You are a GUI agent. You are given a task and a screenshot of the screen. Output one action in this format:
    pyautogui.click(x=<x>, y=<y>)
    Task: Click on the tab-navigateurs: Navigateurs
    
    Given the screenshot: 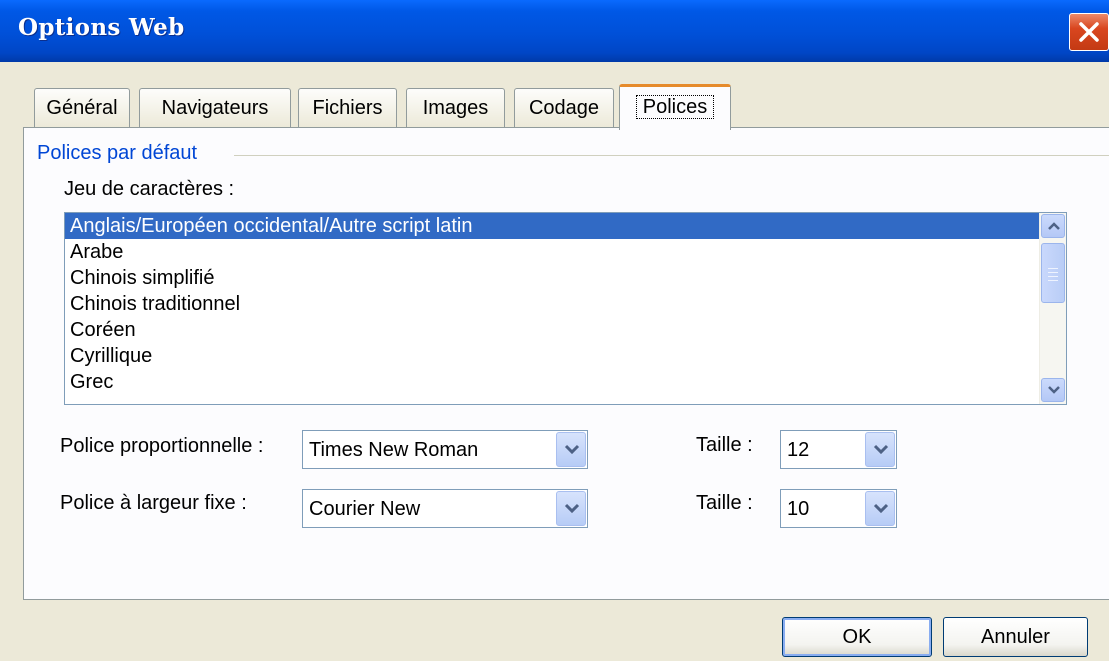 What is the action you would take?
    pyautogui.click(x=215, y=108)
    